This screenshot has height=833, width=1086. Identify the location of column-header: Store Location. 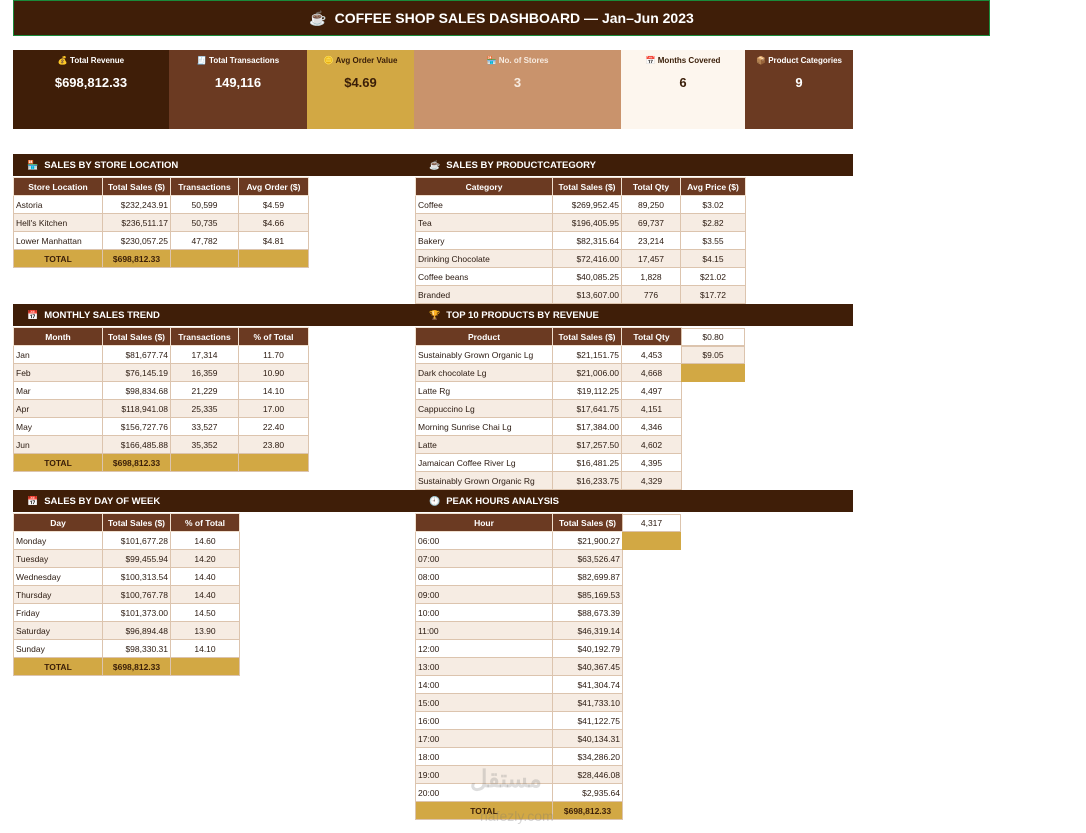
(58, 186).